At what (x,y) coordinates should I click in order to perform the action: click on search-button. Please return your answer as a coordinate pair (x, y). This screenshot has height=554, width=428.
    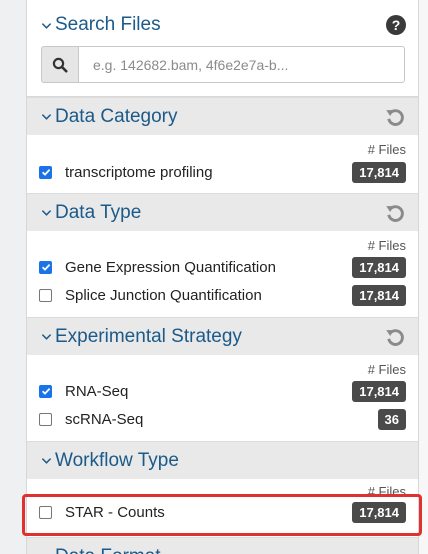
    Looking at the image, I should click on (59, 64).